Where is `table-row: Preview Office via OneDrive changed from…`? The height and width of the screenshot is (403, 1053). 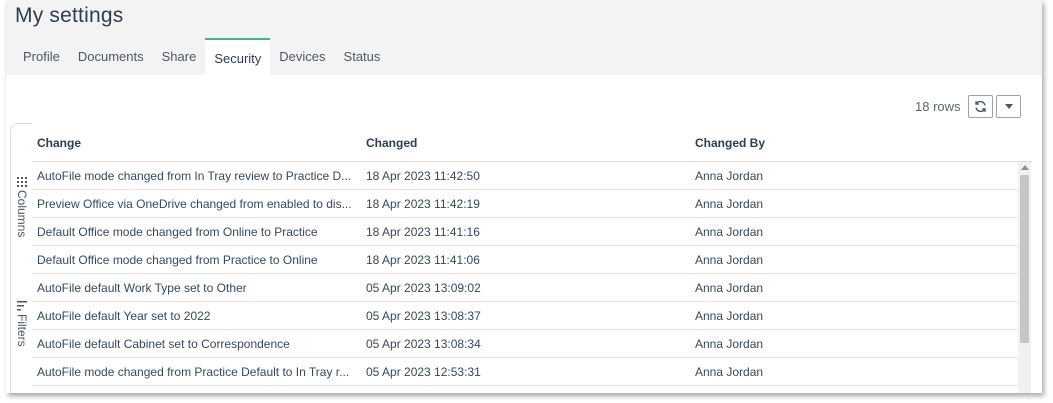 table-row: Preview Office via OneDrive changed from… is located at coordinates (525, 204).